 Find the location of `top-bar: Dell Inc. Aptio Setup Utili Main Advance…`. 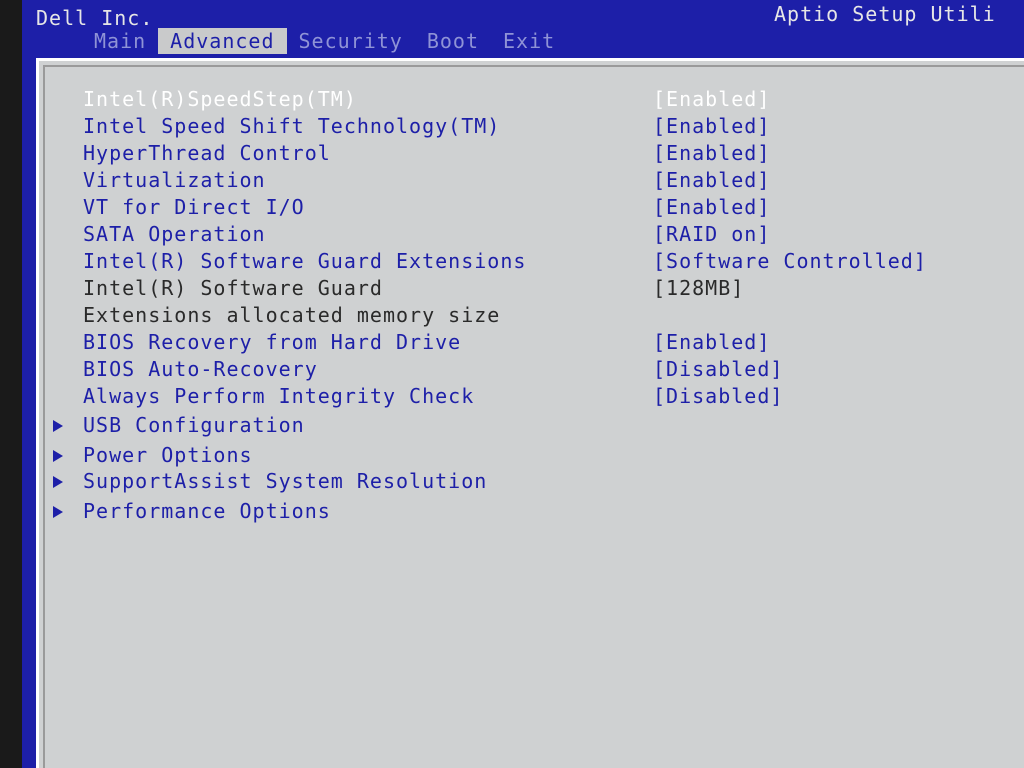

top-bar: Dell Inc. Aptio Setup Utili Main Advance… is located at coordinates (523, 28).